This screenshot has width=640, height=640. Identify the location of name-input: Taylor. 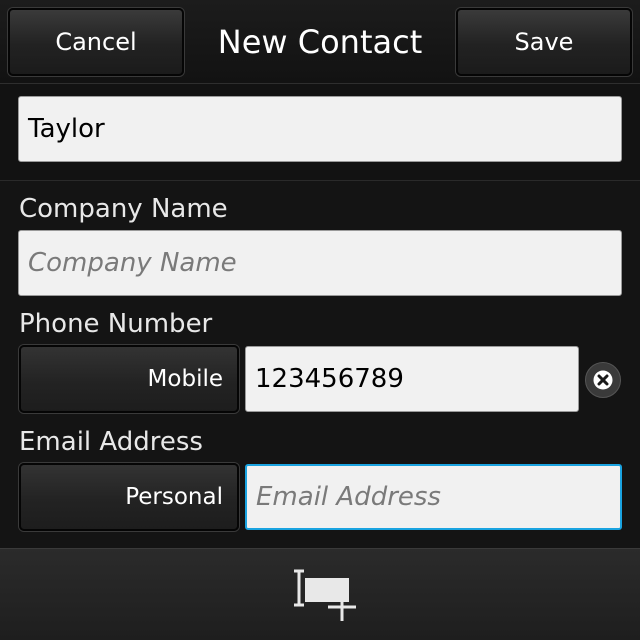
(320, 129).